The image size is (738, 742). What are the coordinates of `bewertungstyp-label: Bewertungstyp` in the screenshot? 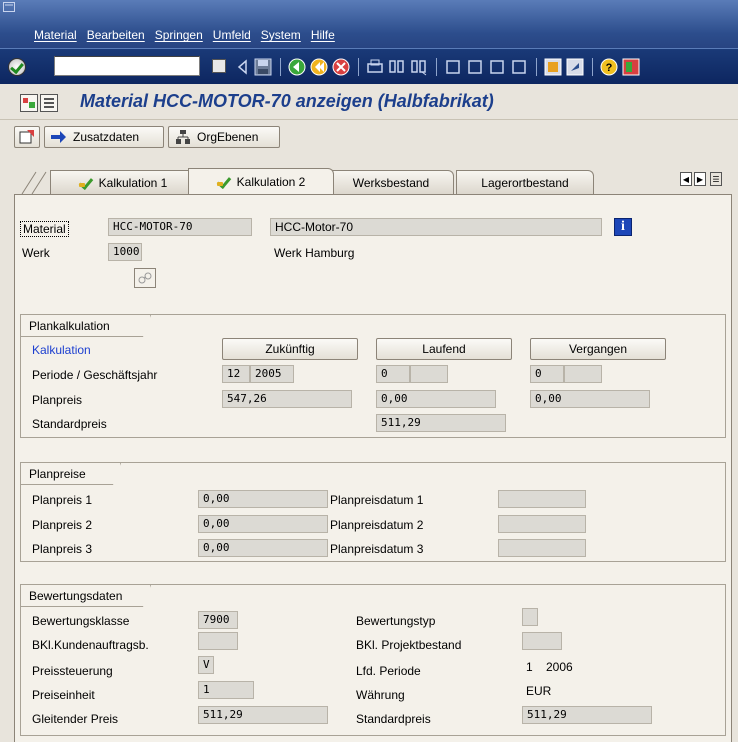 It's located at (396, 621).